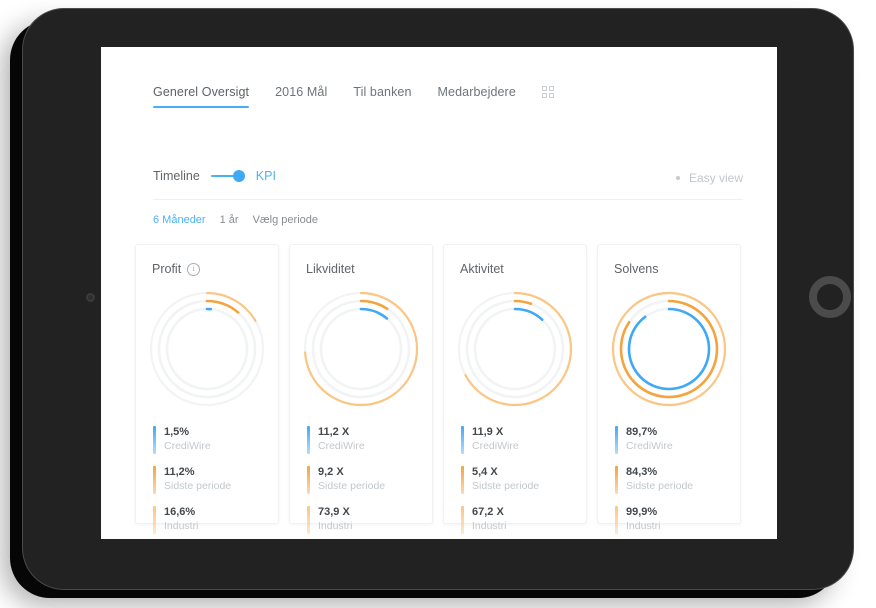 Image resolution: width=876 pixels, height=608 pixels. What do you see at coordinates (488, 512) in the screenshot?
I see `legend-value: 67,2 X` at bounding box center [488, 512].